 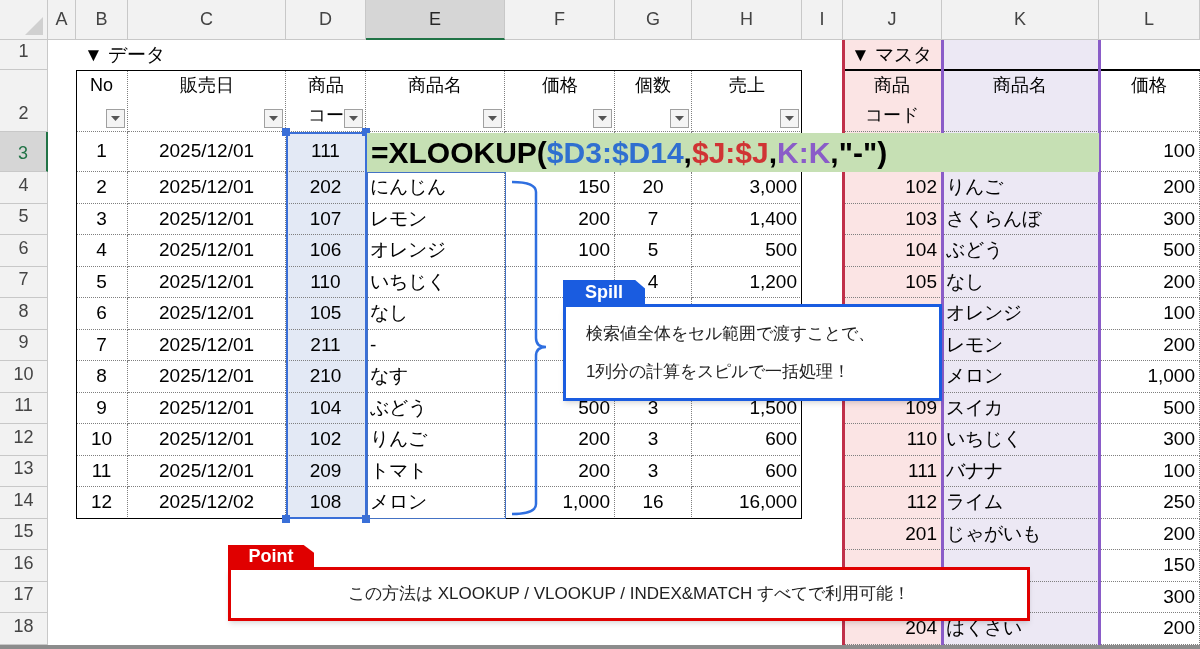 What do you see at coordinates (24, 282) in the screenshot?
I see `row-header: 7` at bounding box center [24, 282].